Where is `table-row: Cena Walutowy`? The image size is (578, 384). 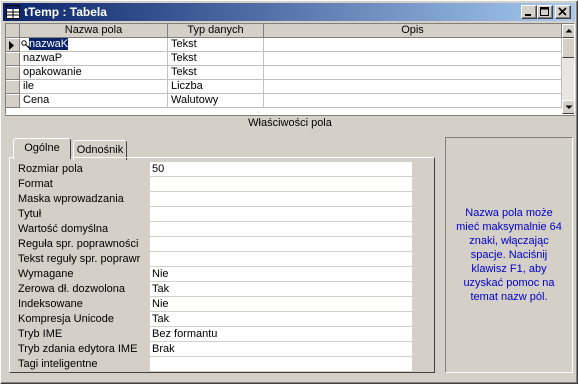
table-row: Cena Walutowy is located at coordinates (284, 101).